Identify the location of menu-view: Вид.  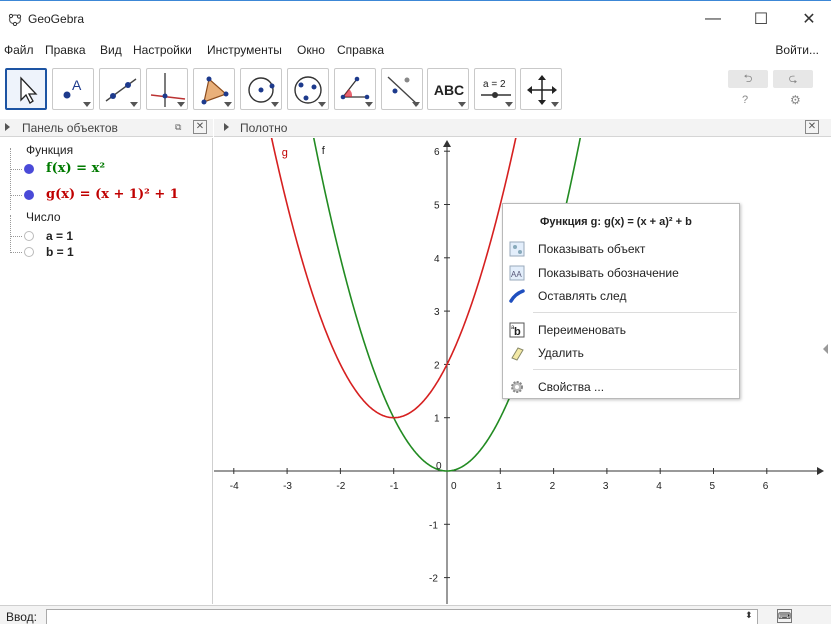
(111, 50).